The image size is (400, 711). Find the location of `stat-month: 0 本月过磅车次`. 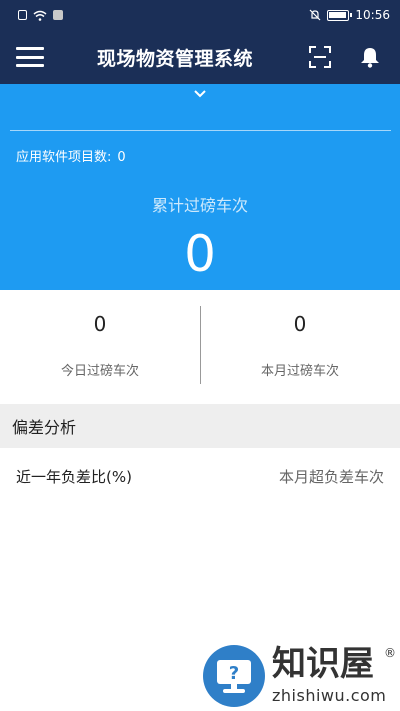

stat-month: 0 本月过磅车次 is located at coordinates (300, 347).